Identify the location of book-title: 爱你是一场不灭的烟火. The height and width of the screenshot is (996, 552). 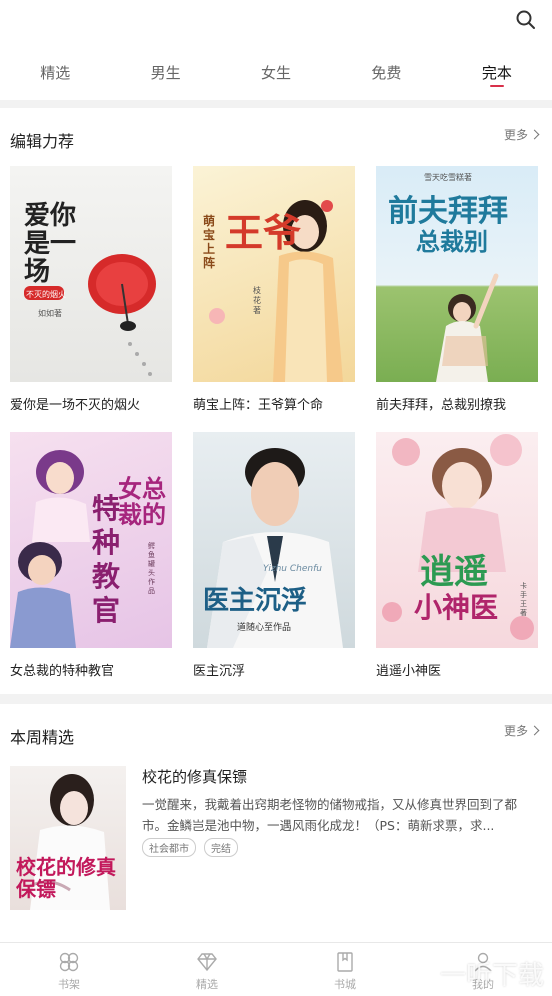
(75, 405).